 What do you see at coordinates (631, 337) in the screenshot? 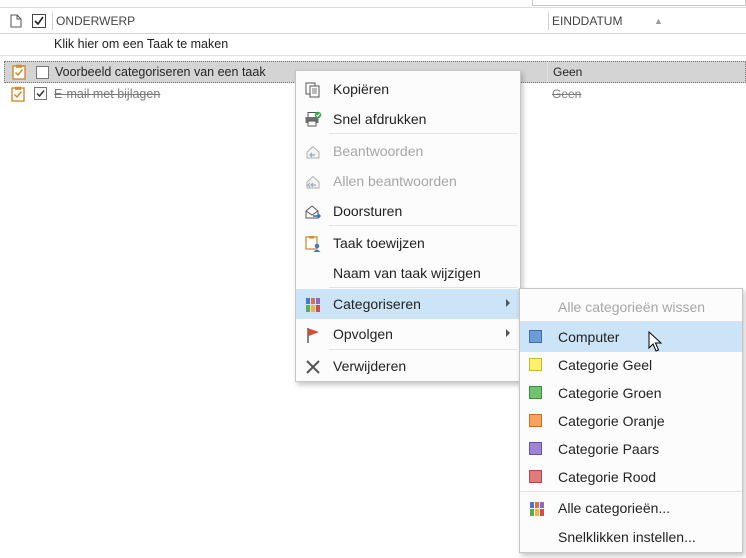
I see `menu-item-category-computer: Computer` at bounding box center [631, 337].